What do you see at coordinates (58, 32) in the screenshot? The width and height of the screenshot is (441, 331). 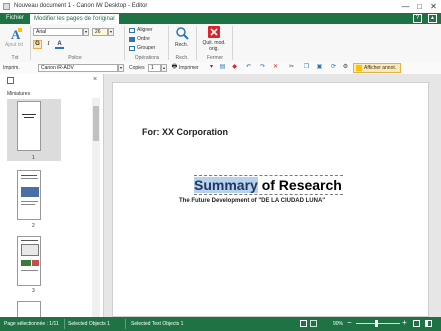 I see `font-name-field: Arial` at bounding box center [58, 32].